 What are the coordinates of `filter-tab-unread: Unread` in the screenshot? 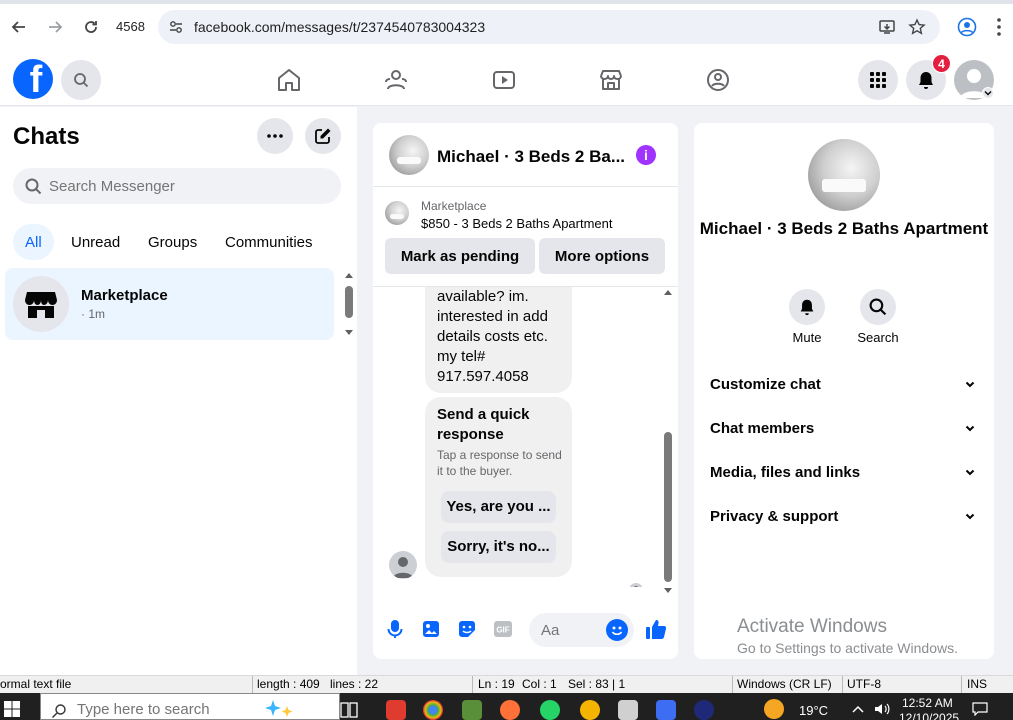 It's located at (95, 242).